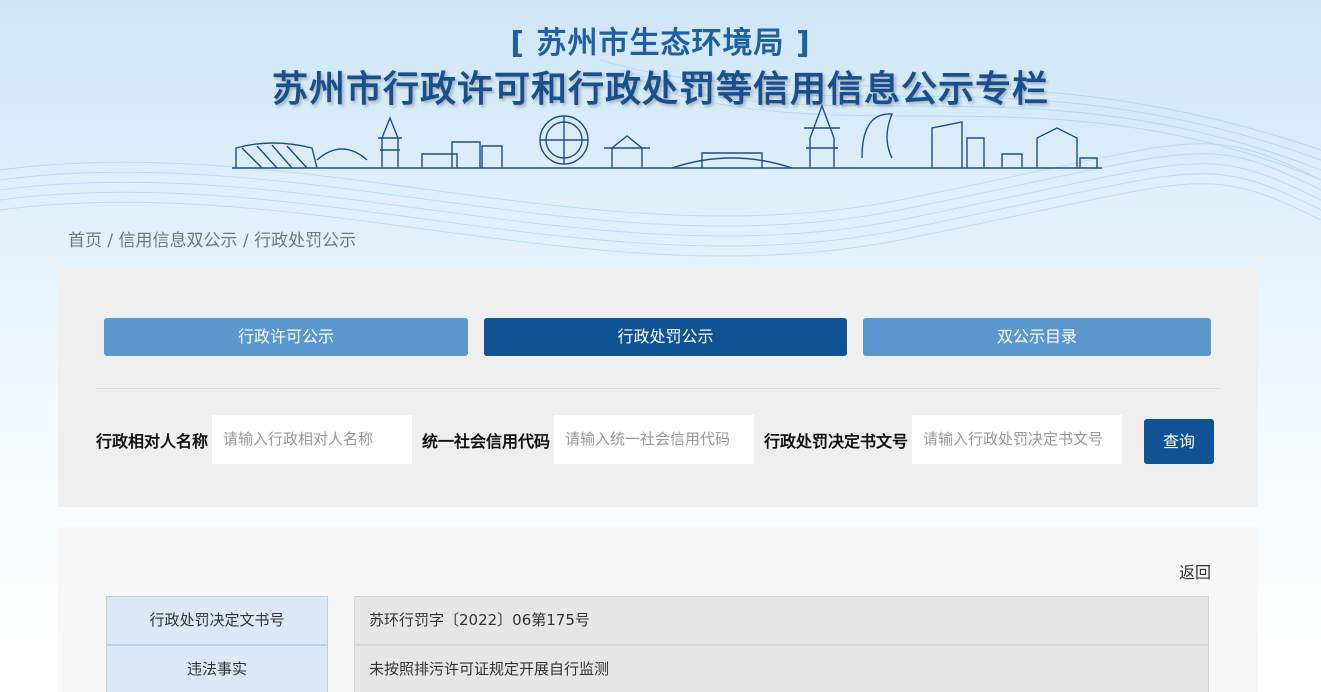  What do you see at coordinates (152, 441) in the screenshot?
I see `party-name-label: 行政相对人名称` at bounding box center [152, 441].